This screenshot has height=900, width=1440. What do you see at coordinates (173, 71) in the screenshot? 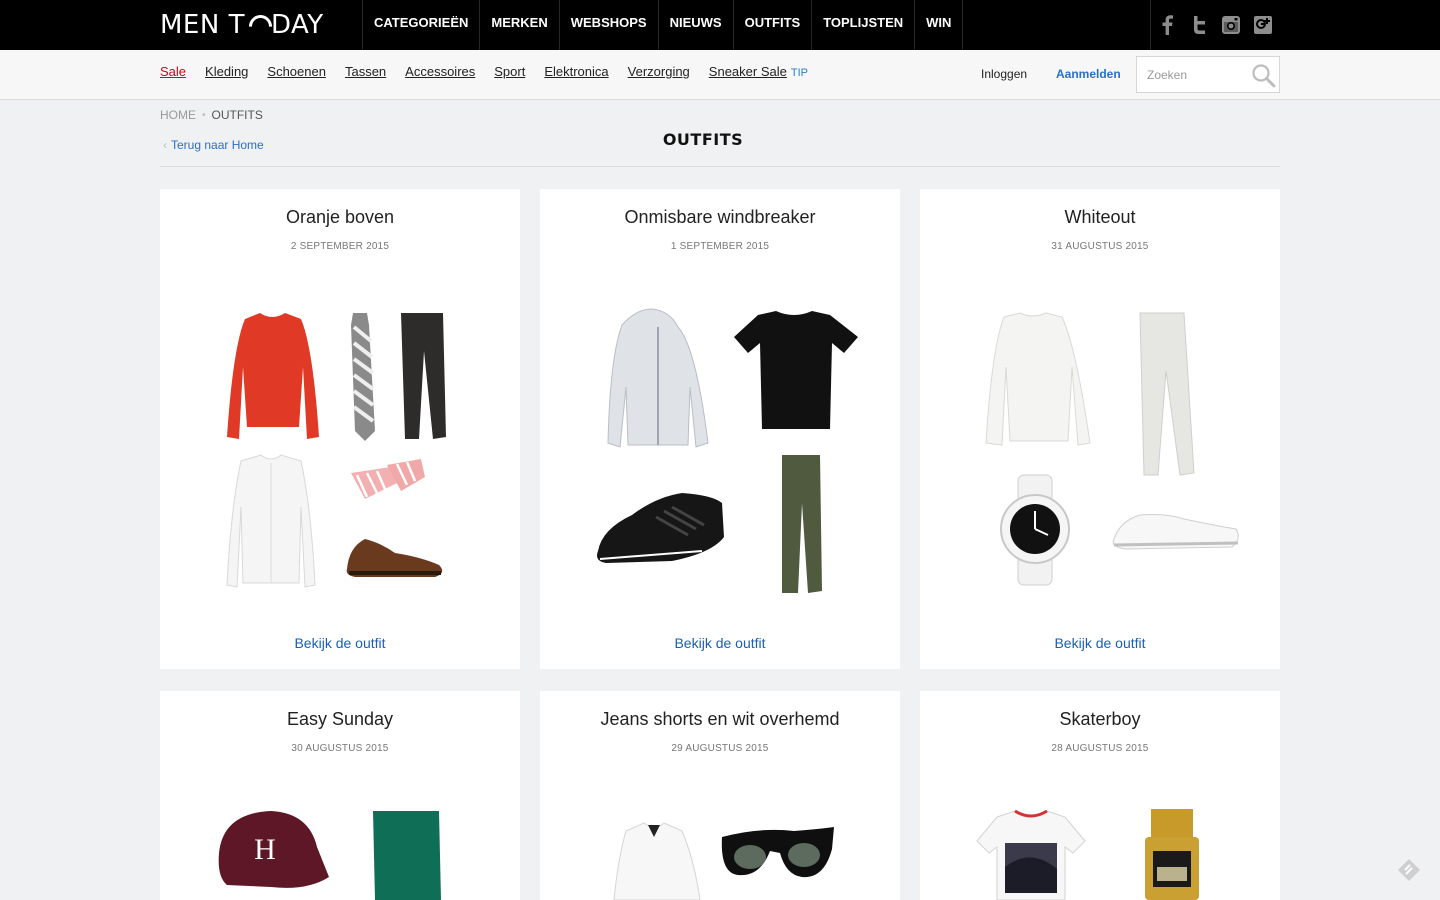
I see `subnav-link-sale: Sale` at bounding box center [173, 71].